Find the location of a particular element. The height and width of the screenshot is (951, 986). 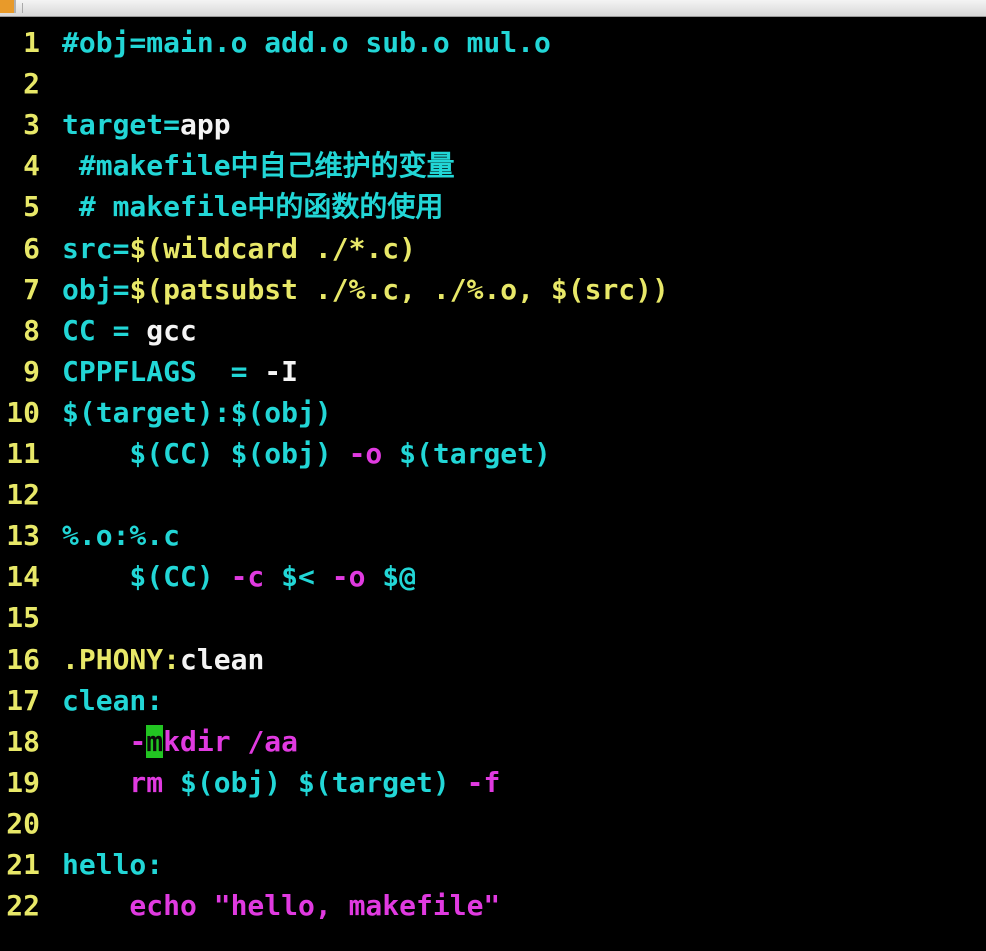

line-content: #makefile中自己维护的变量 is located at coordinates (258, 165).